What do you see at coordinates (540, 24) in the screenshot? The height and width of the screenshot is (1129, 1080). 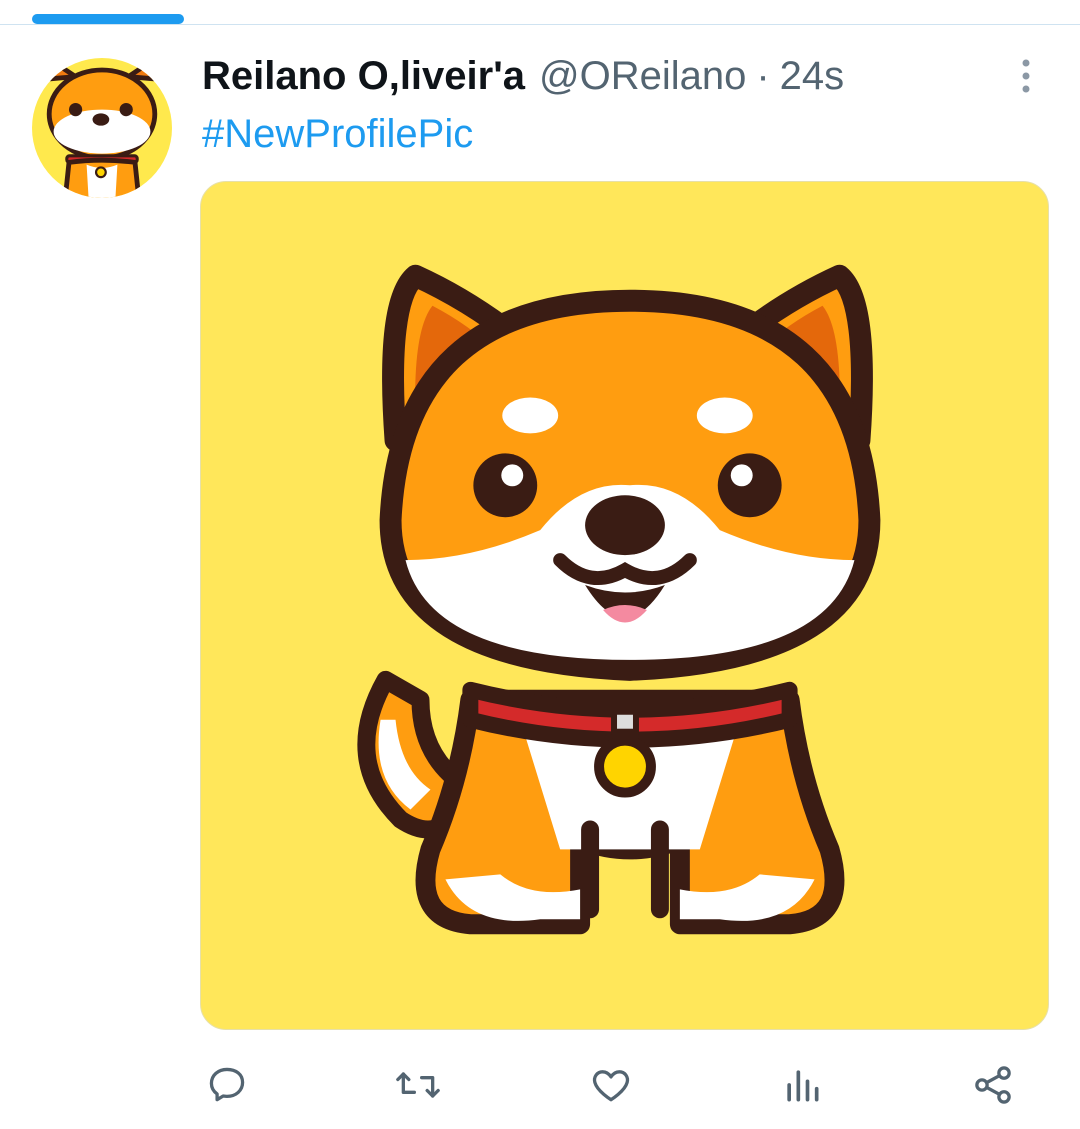 I see `divider` at bounding box center [540, 24].